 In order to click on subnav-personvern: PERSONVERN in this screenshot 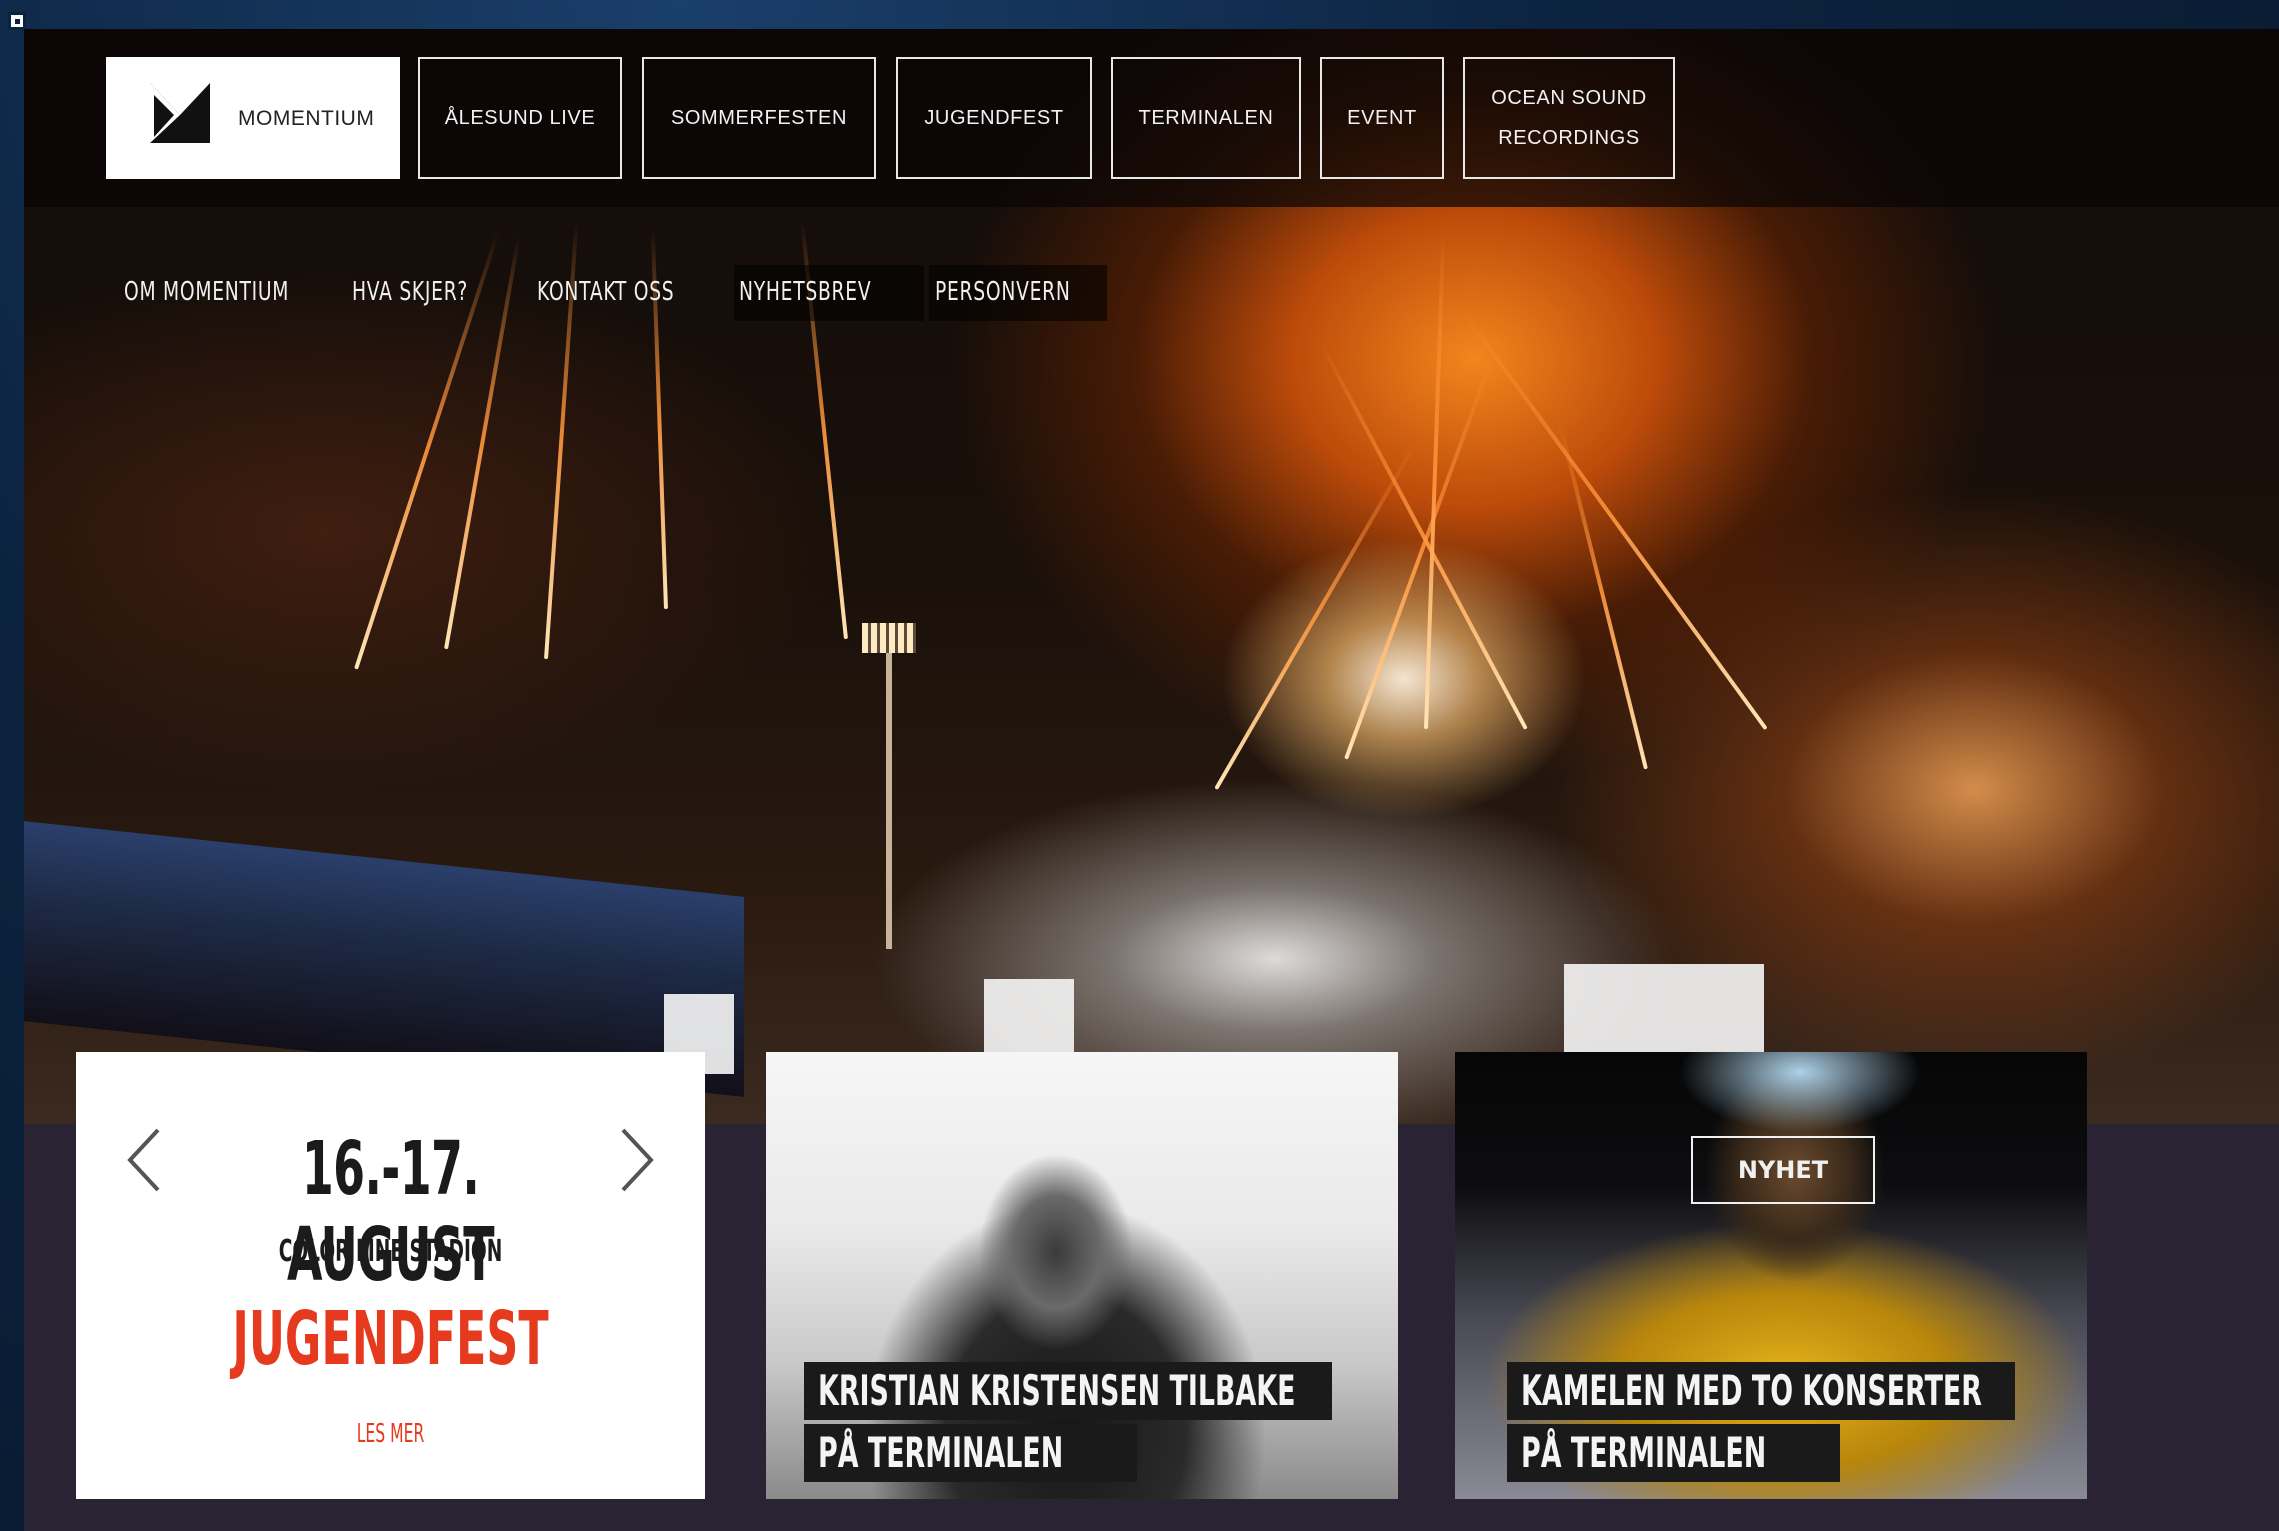, I will do `click(1003, 292)`.